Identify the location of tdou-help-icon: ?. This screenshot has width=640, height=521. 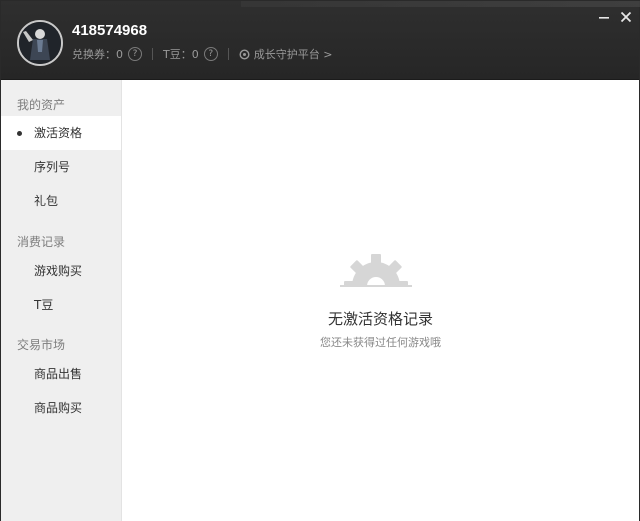
(210, 54).